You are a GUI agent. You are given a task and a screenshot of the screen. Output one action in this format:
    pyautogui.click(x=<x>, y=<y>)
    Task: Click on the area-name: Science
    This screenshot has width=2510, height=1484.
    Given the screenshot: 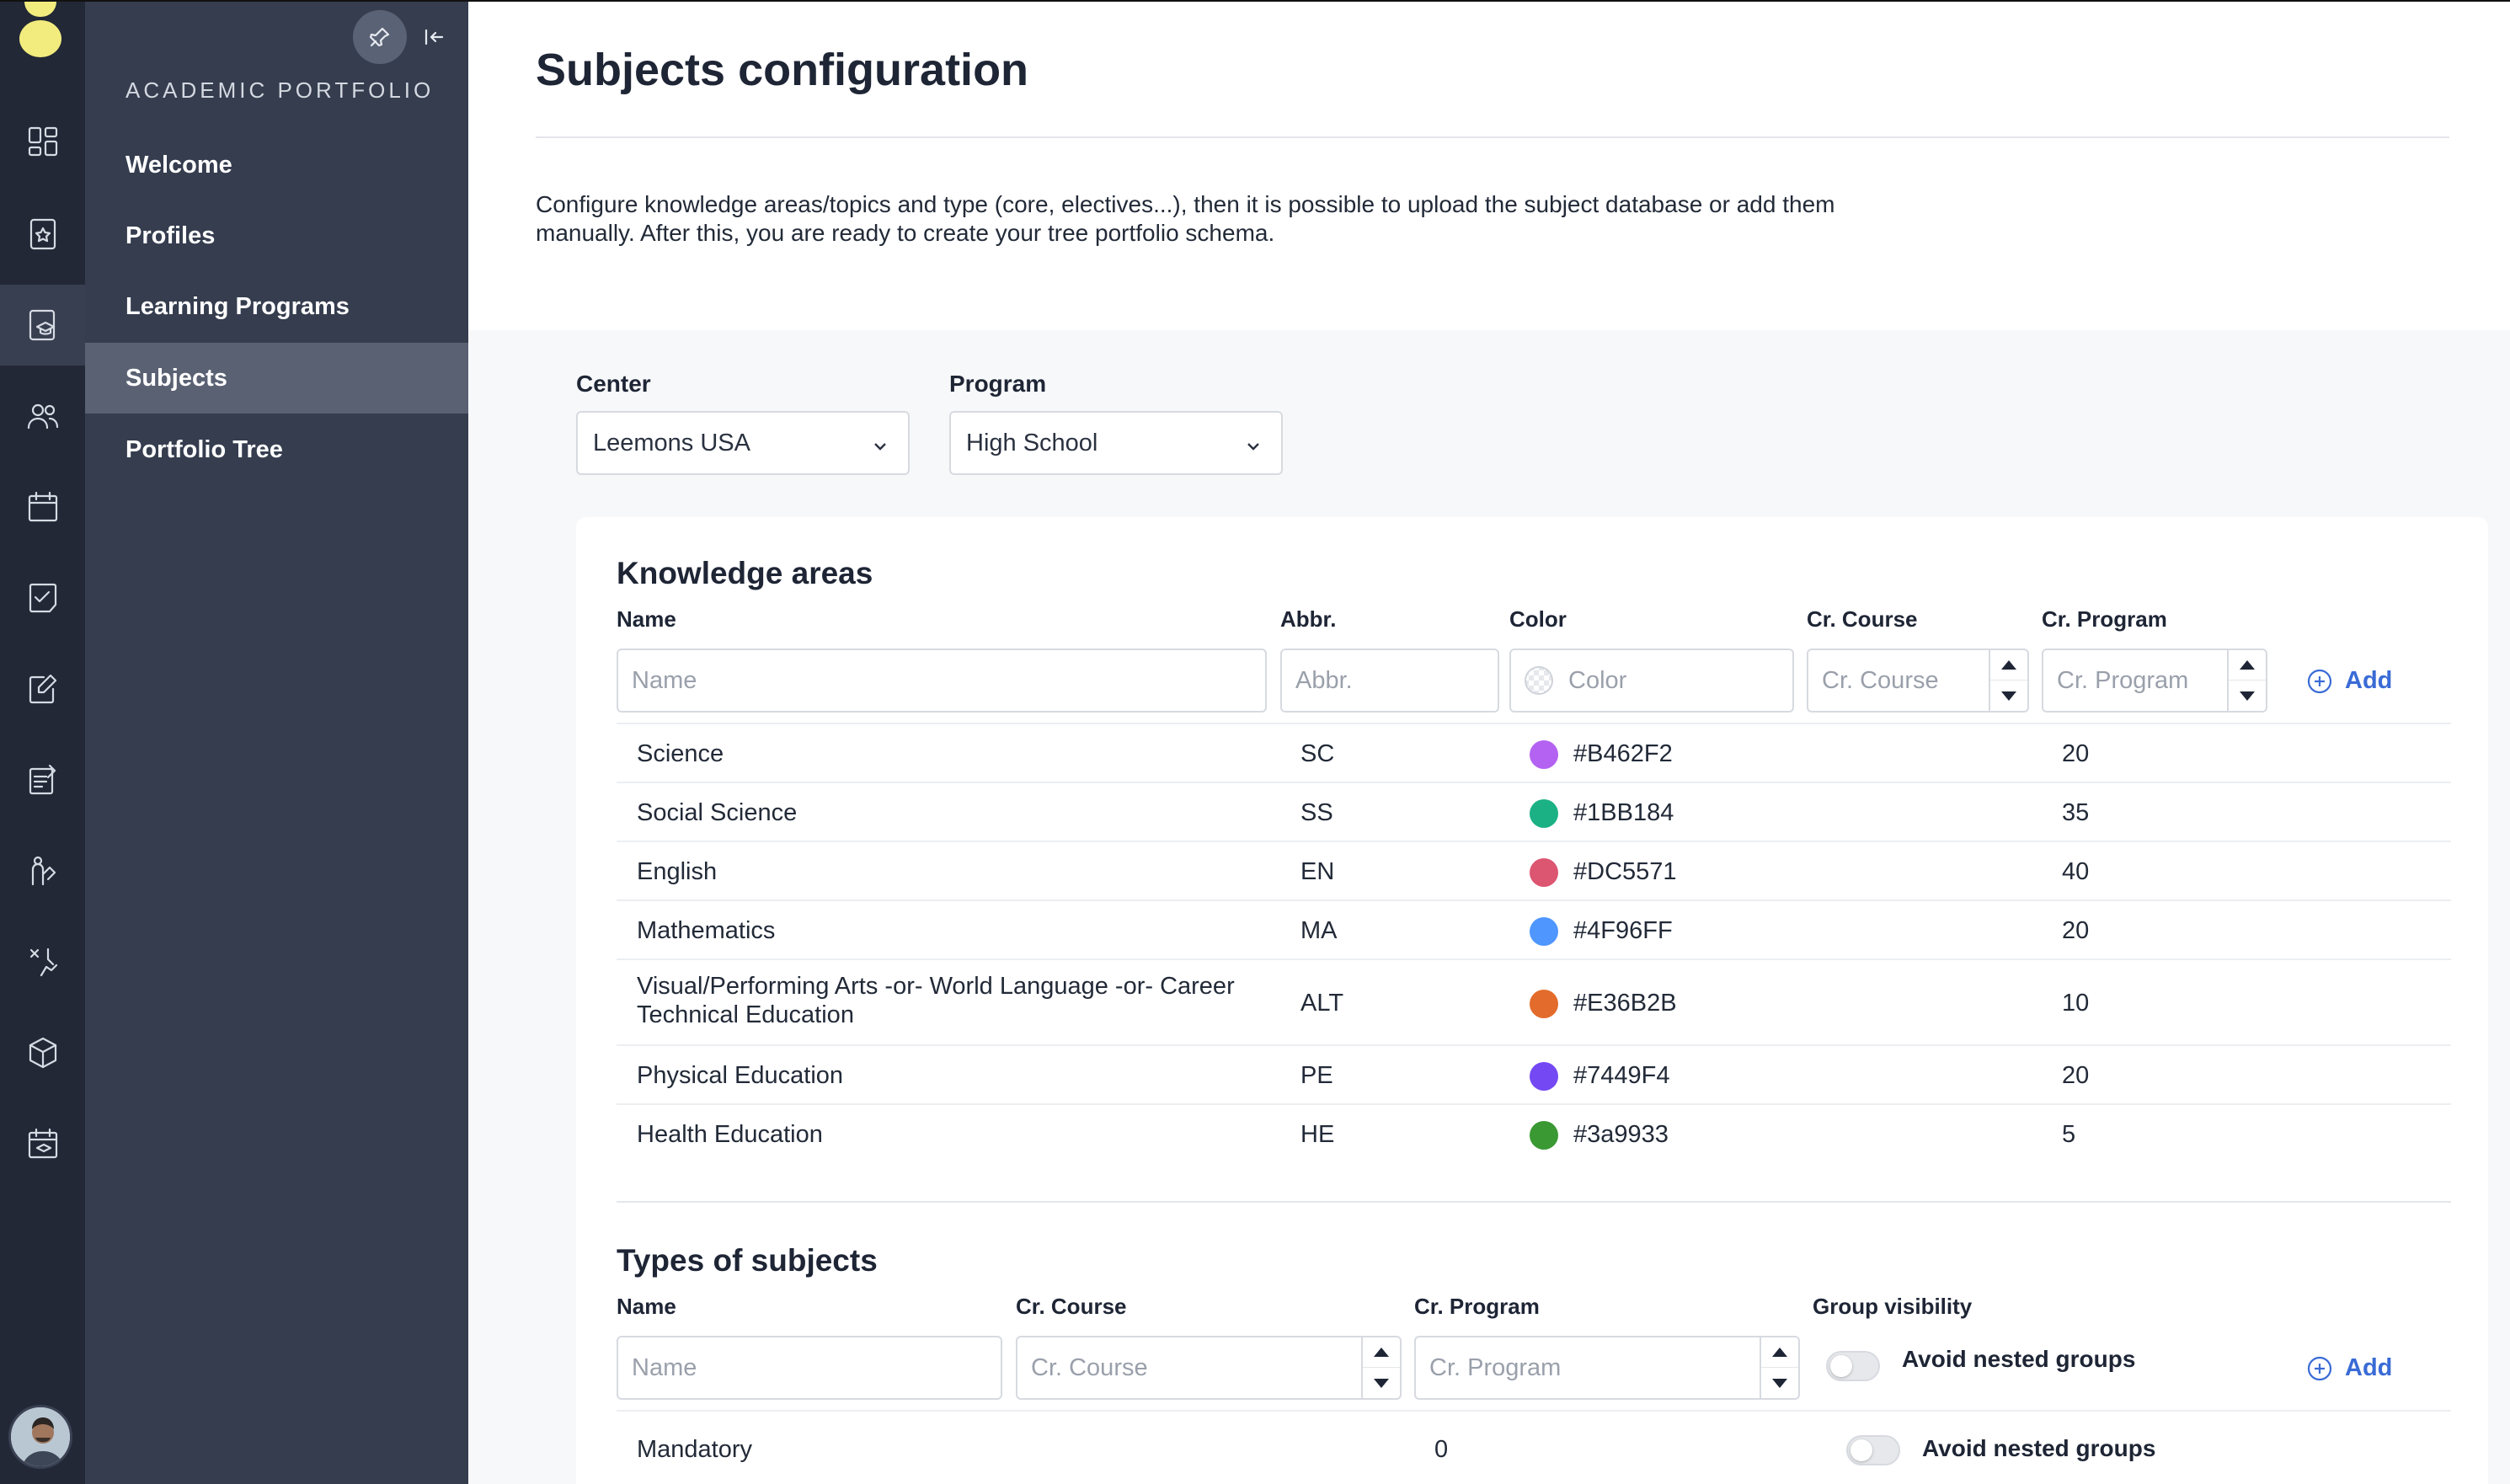 What is the action you would take?
    pyautogui.click(x=680, y=754)
    